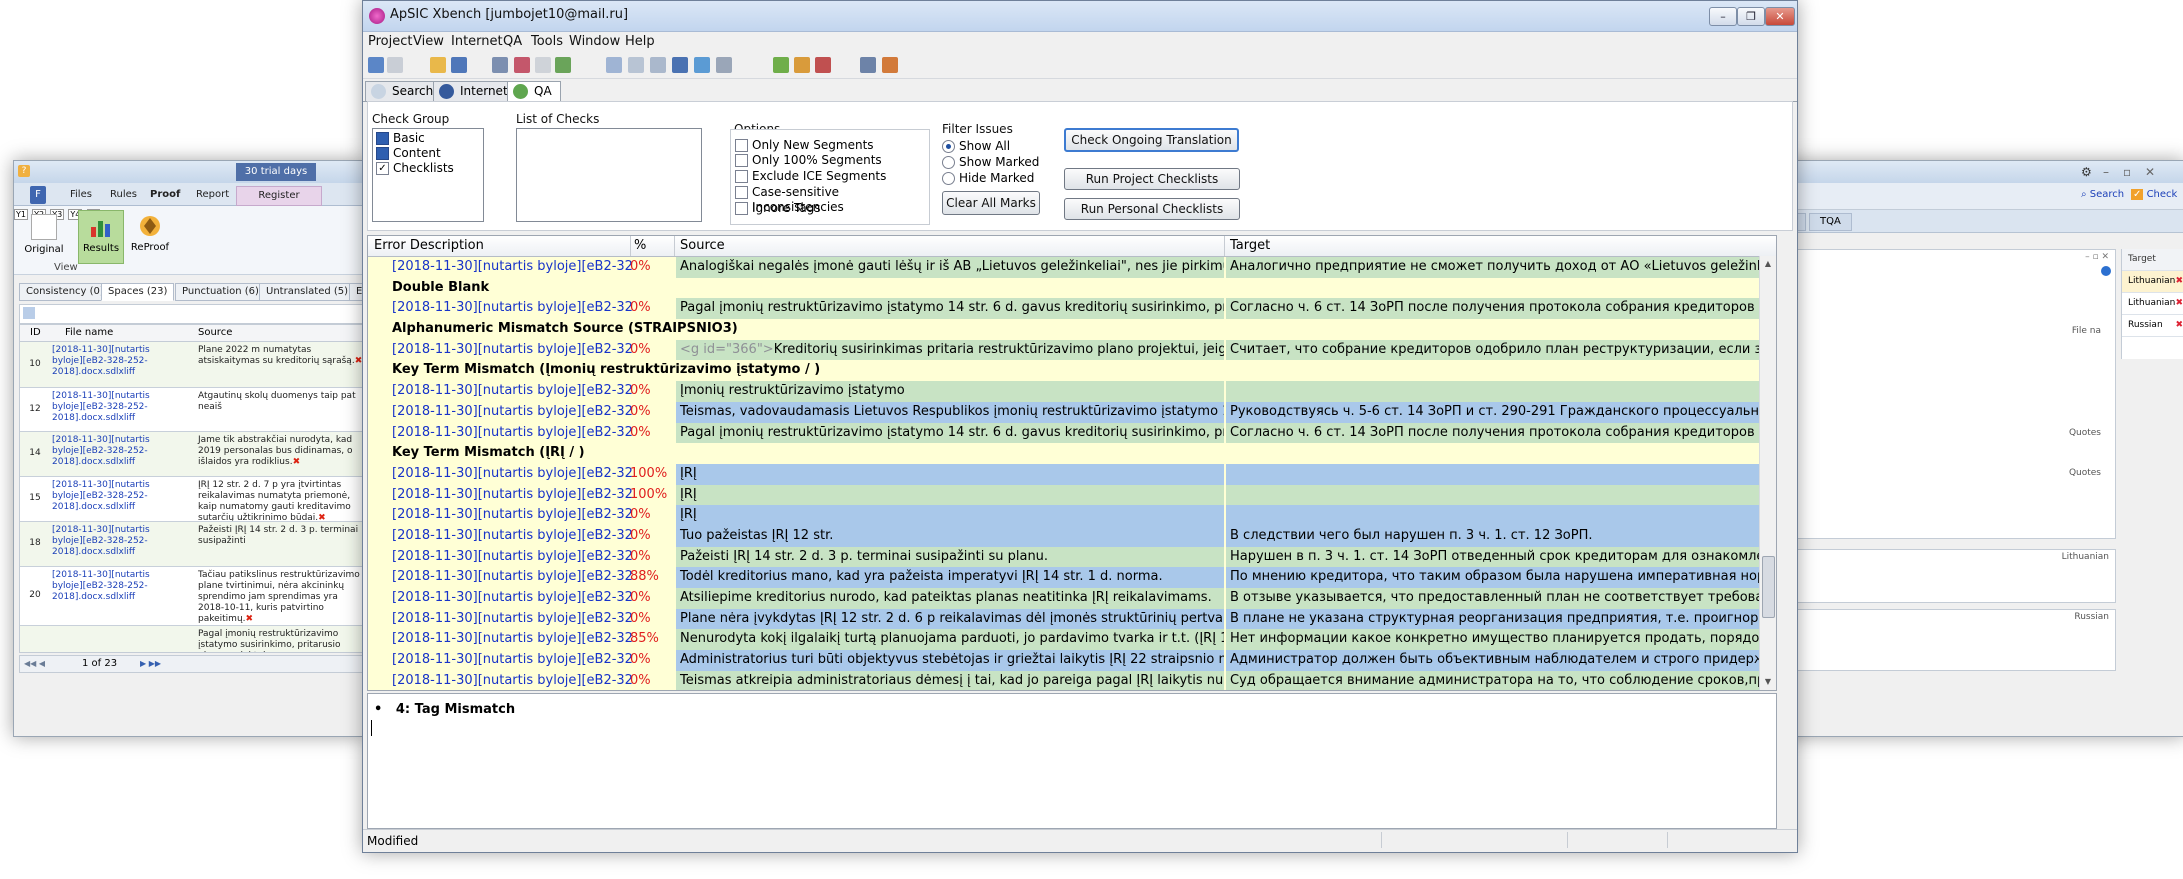 Image resolution: width=2183 pixels, height=879 pixels. What do you see at coordinates (81, 195) in the screenshot?
I see `ribbon-tab-files: Files` at bounding box center [81, 195].